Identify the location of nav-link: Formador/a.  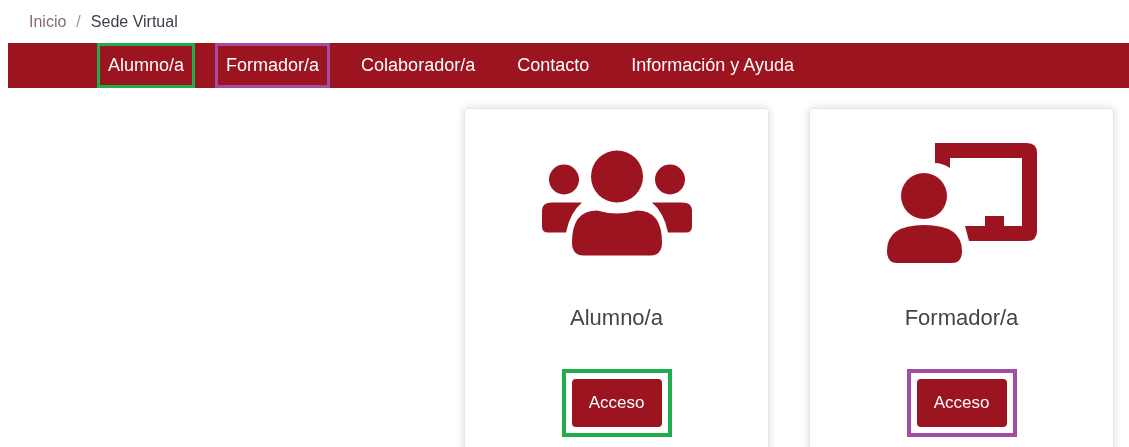
(273, 65).